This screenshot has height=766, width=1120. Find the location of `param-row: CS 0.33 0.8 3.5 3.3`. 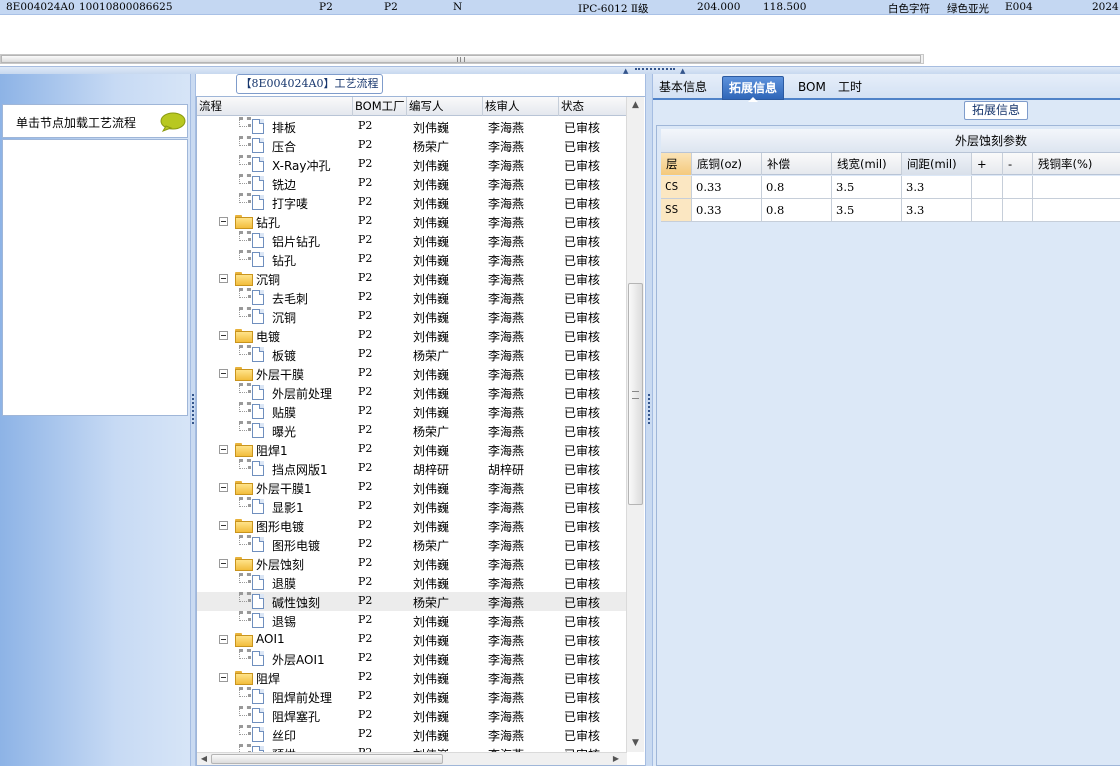

param-row: CS 0.33 0.8 3.5 3.3 is located at coordinates (890, 187).